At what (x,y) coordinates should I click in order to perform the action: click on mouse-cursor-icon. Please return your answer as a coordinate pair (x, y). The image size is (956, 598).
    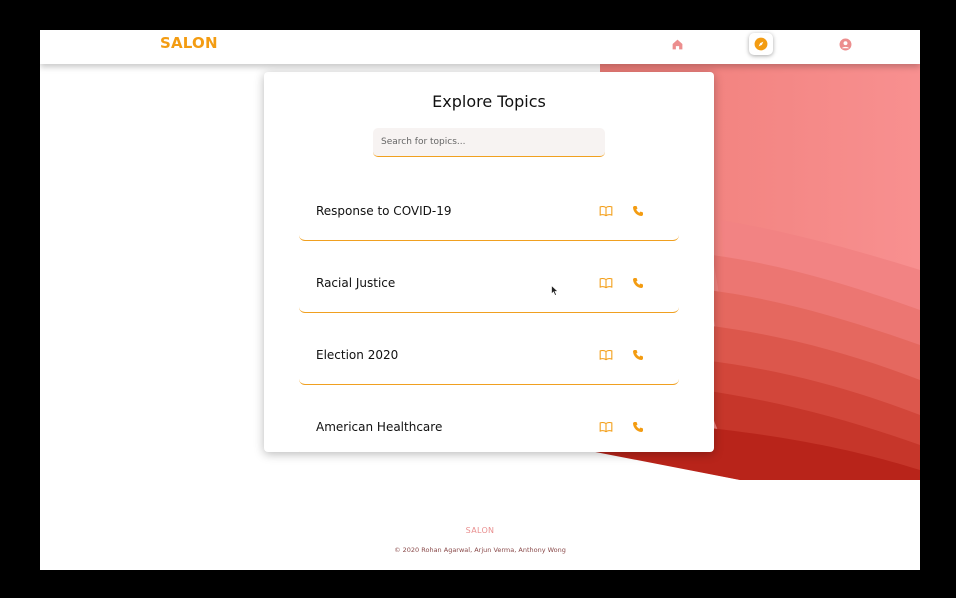
    Looking at the image, I should click on (555, 290).